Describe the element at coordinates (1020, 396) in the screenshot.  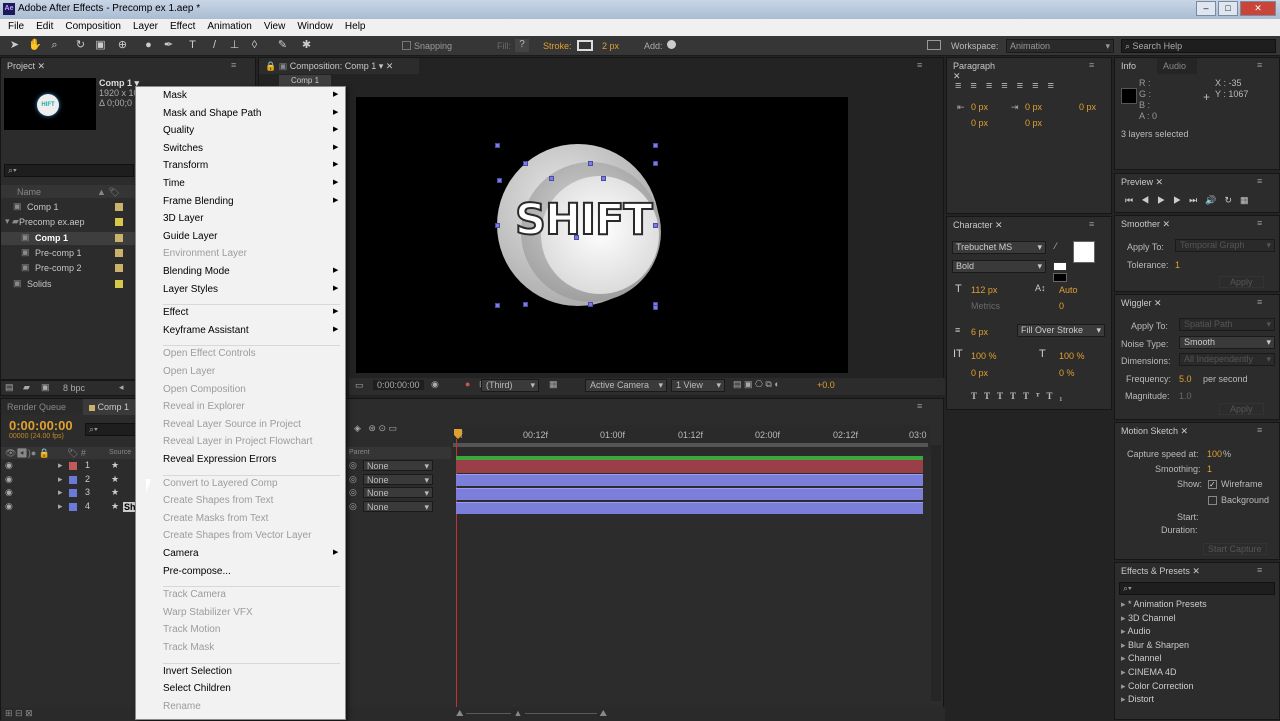
I see `text-style-buttons: TTTTTᵀT₁` at that location.